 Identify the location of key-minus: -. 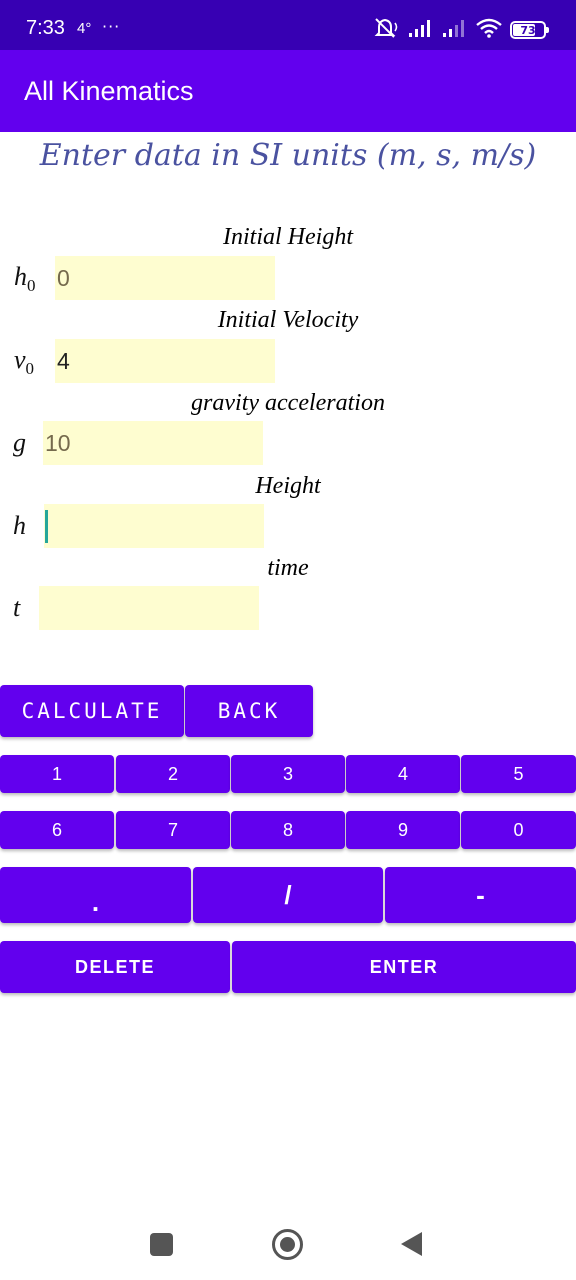
(480, 895).